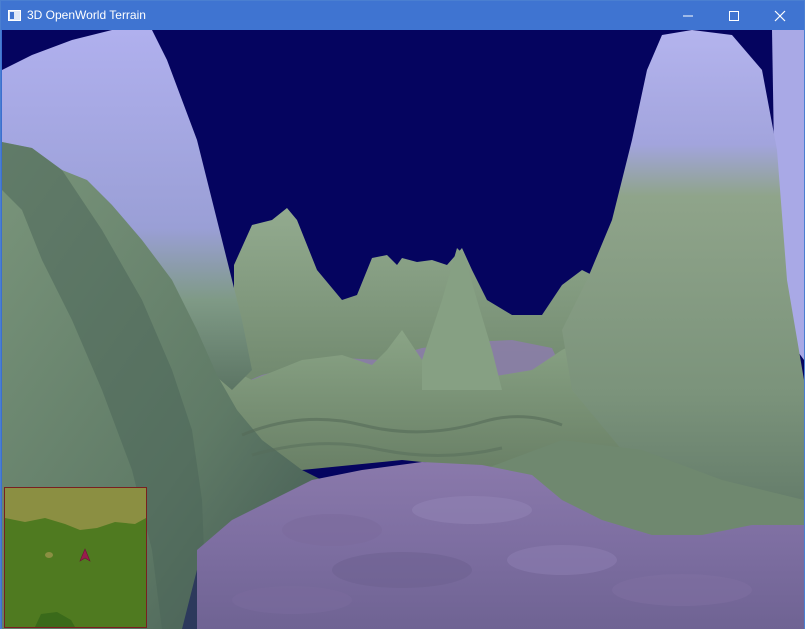 This screenshot has height=629, width=805. I want to click on minimap-map, so click(75, 557).